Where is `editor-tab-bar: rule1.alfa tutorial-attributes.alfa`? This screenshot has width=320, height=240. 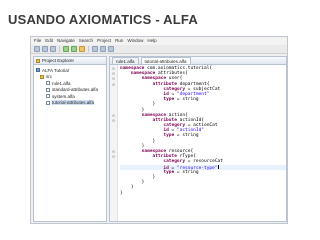
editor-tab-bar: rule1.alfa tutorial-attributes.alfa is located at coordinates (198, 61).